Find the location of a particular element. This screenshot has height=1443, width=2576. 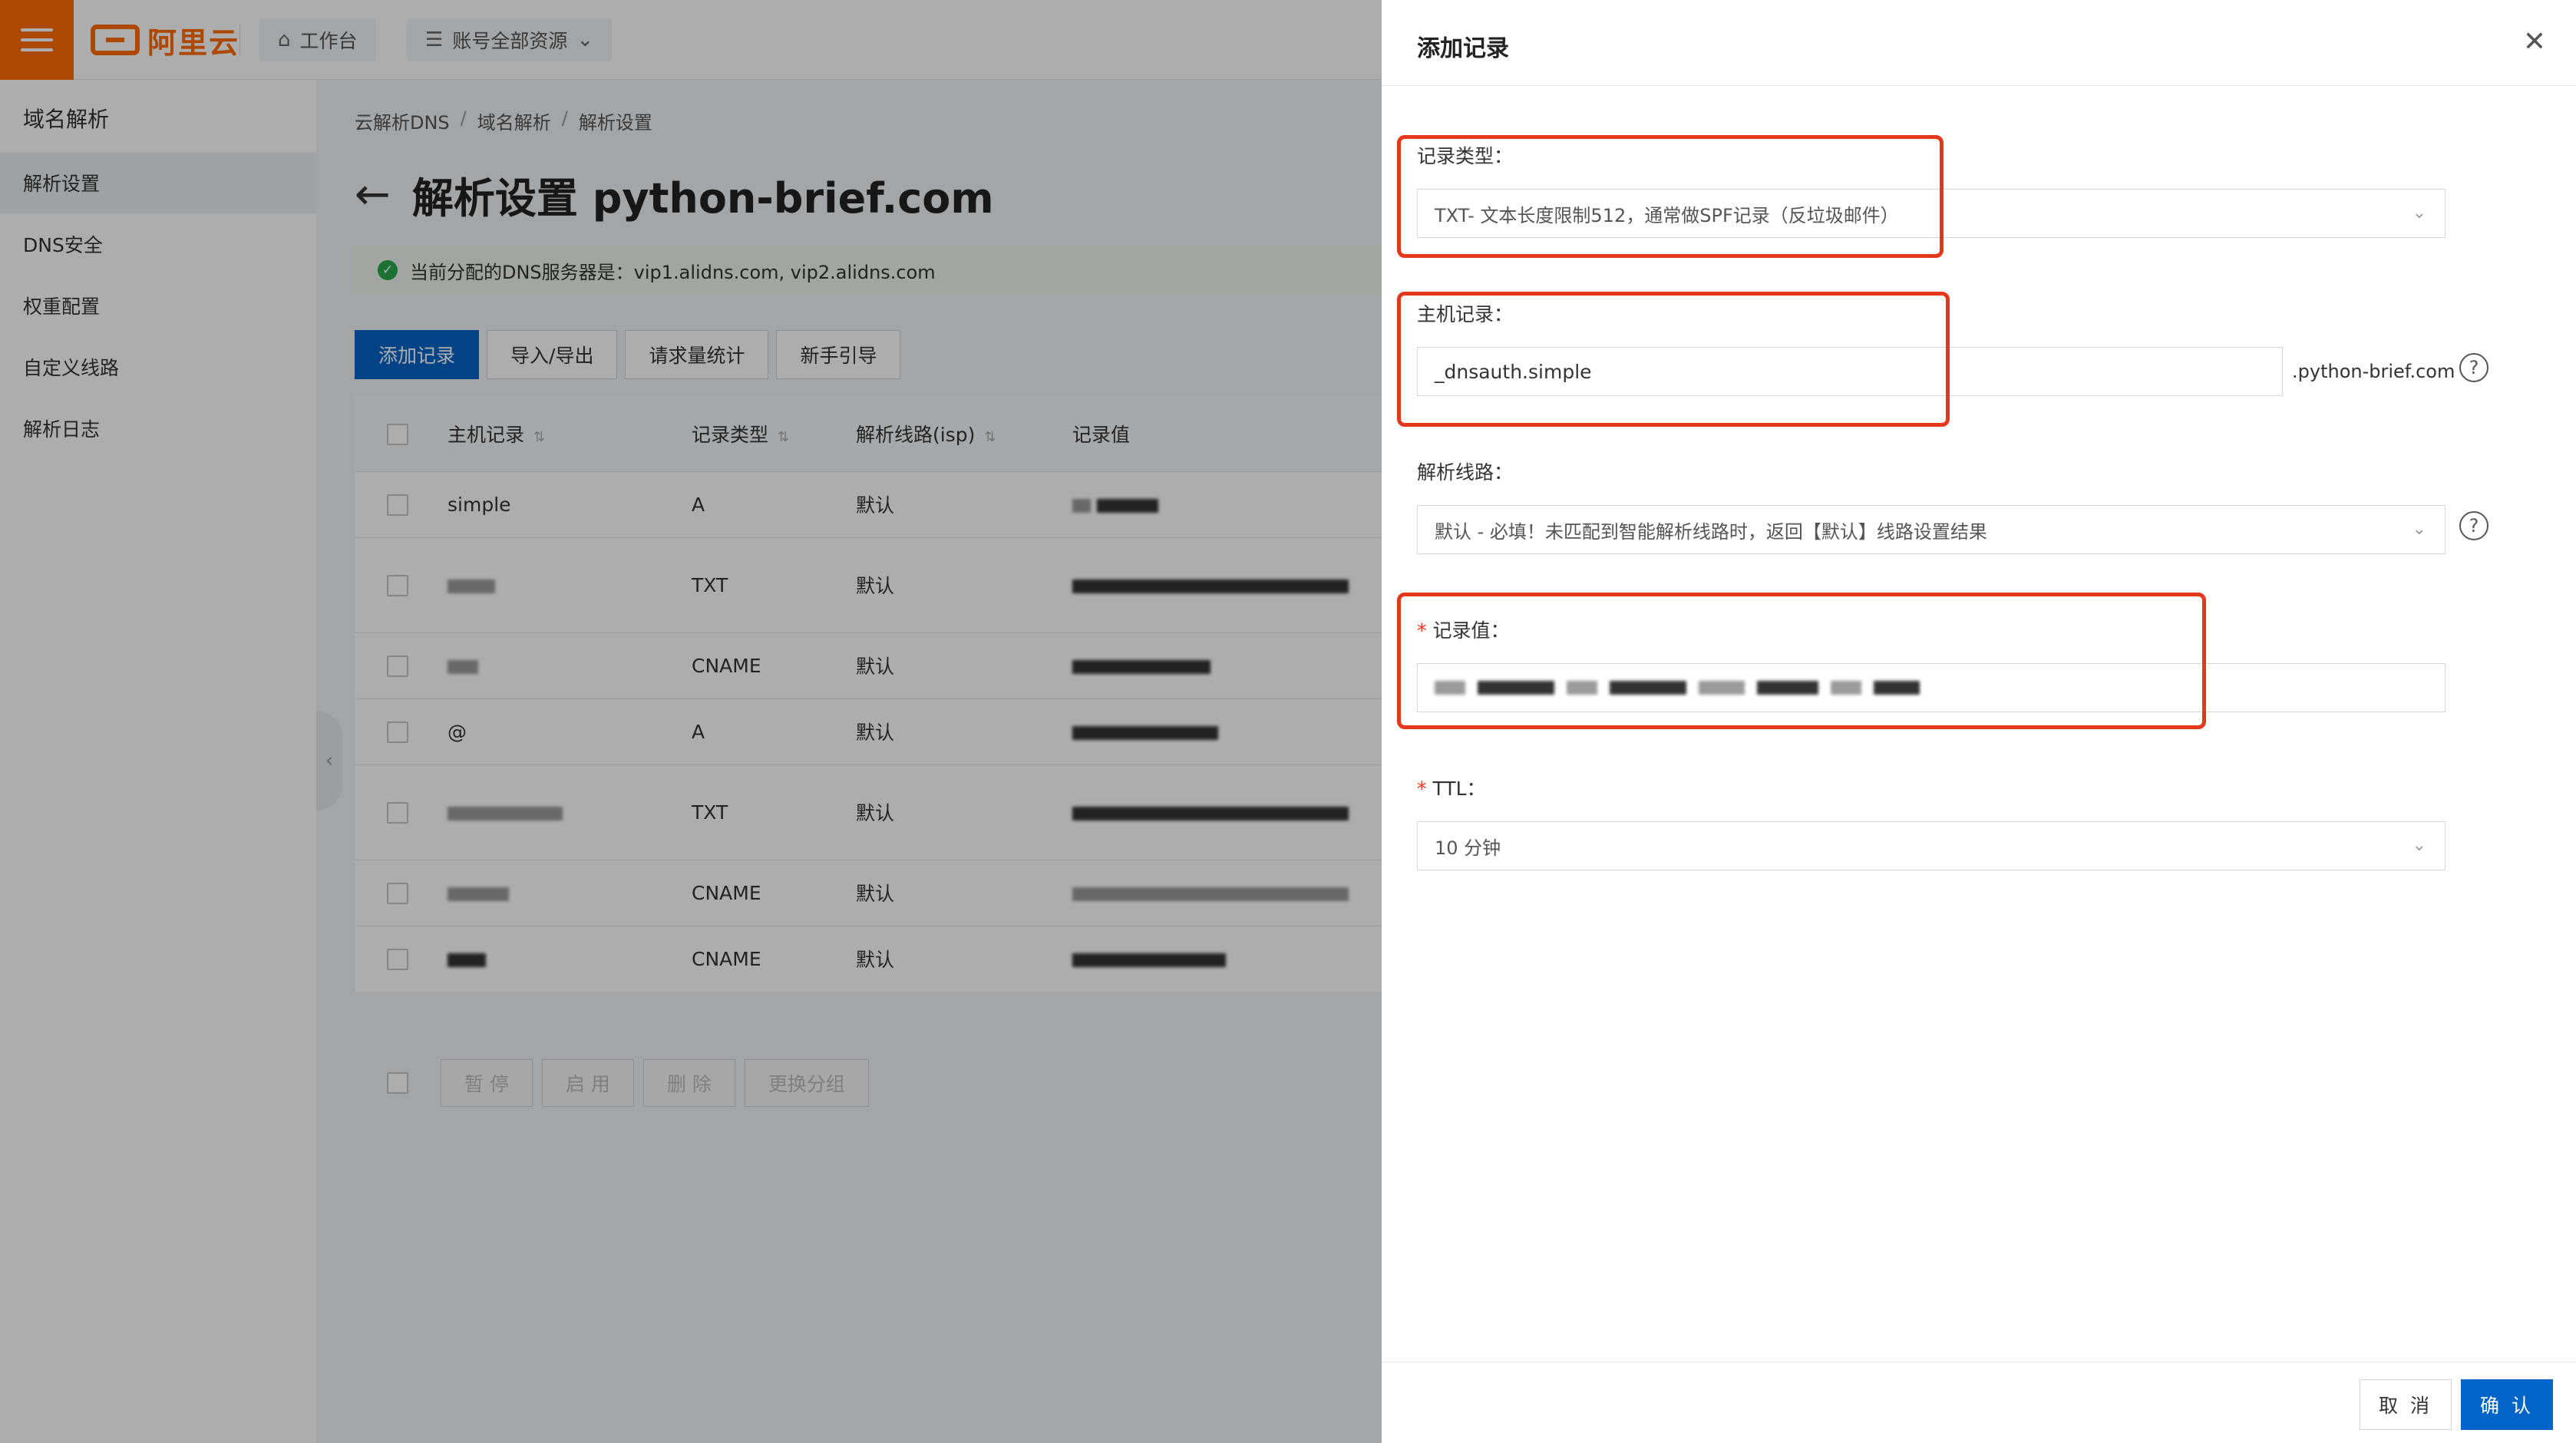

confirm-button: 确 认 is located at coordinates (2507, 1404).